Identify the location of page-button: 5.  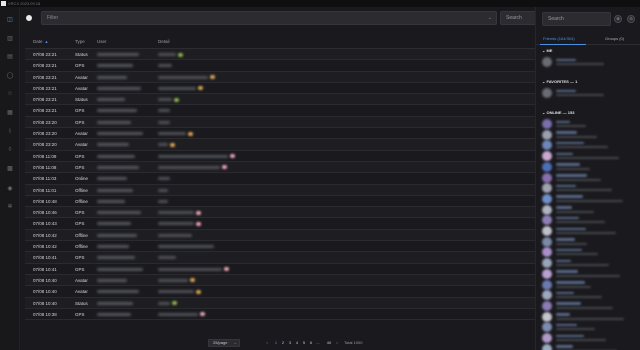
(304, 343).